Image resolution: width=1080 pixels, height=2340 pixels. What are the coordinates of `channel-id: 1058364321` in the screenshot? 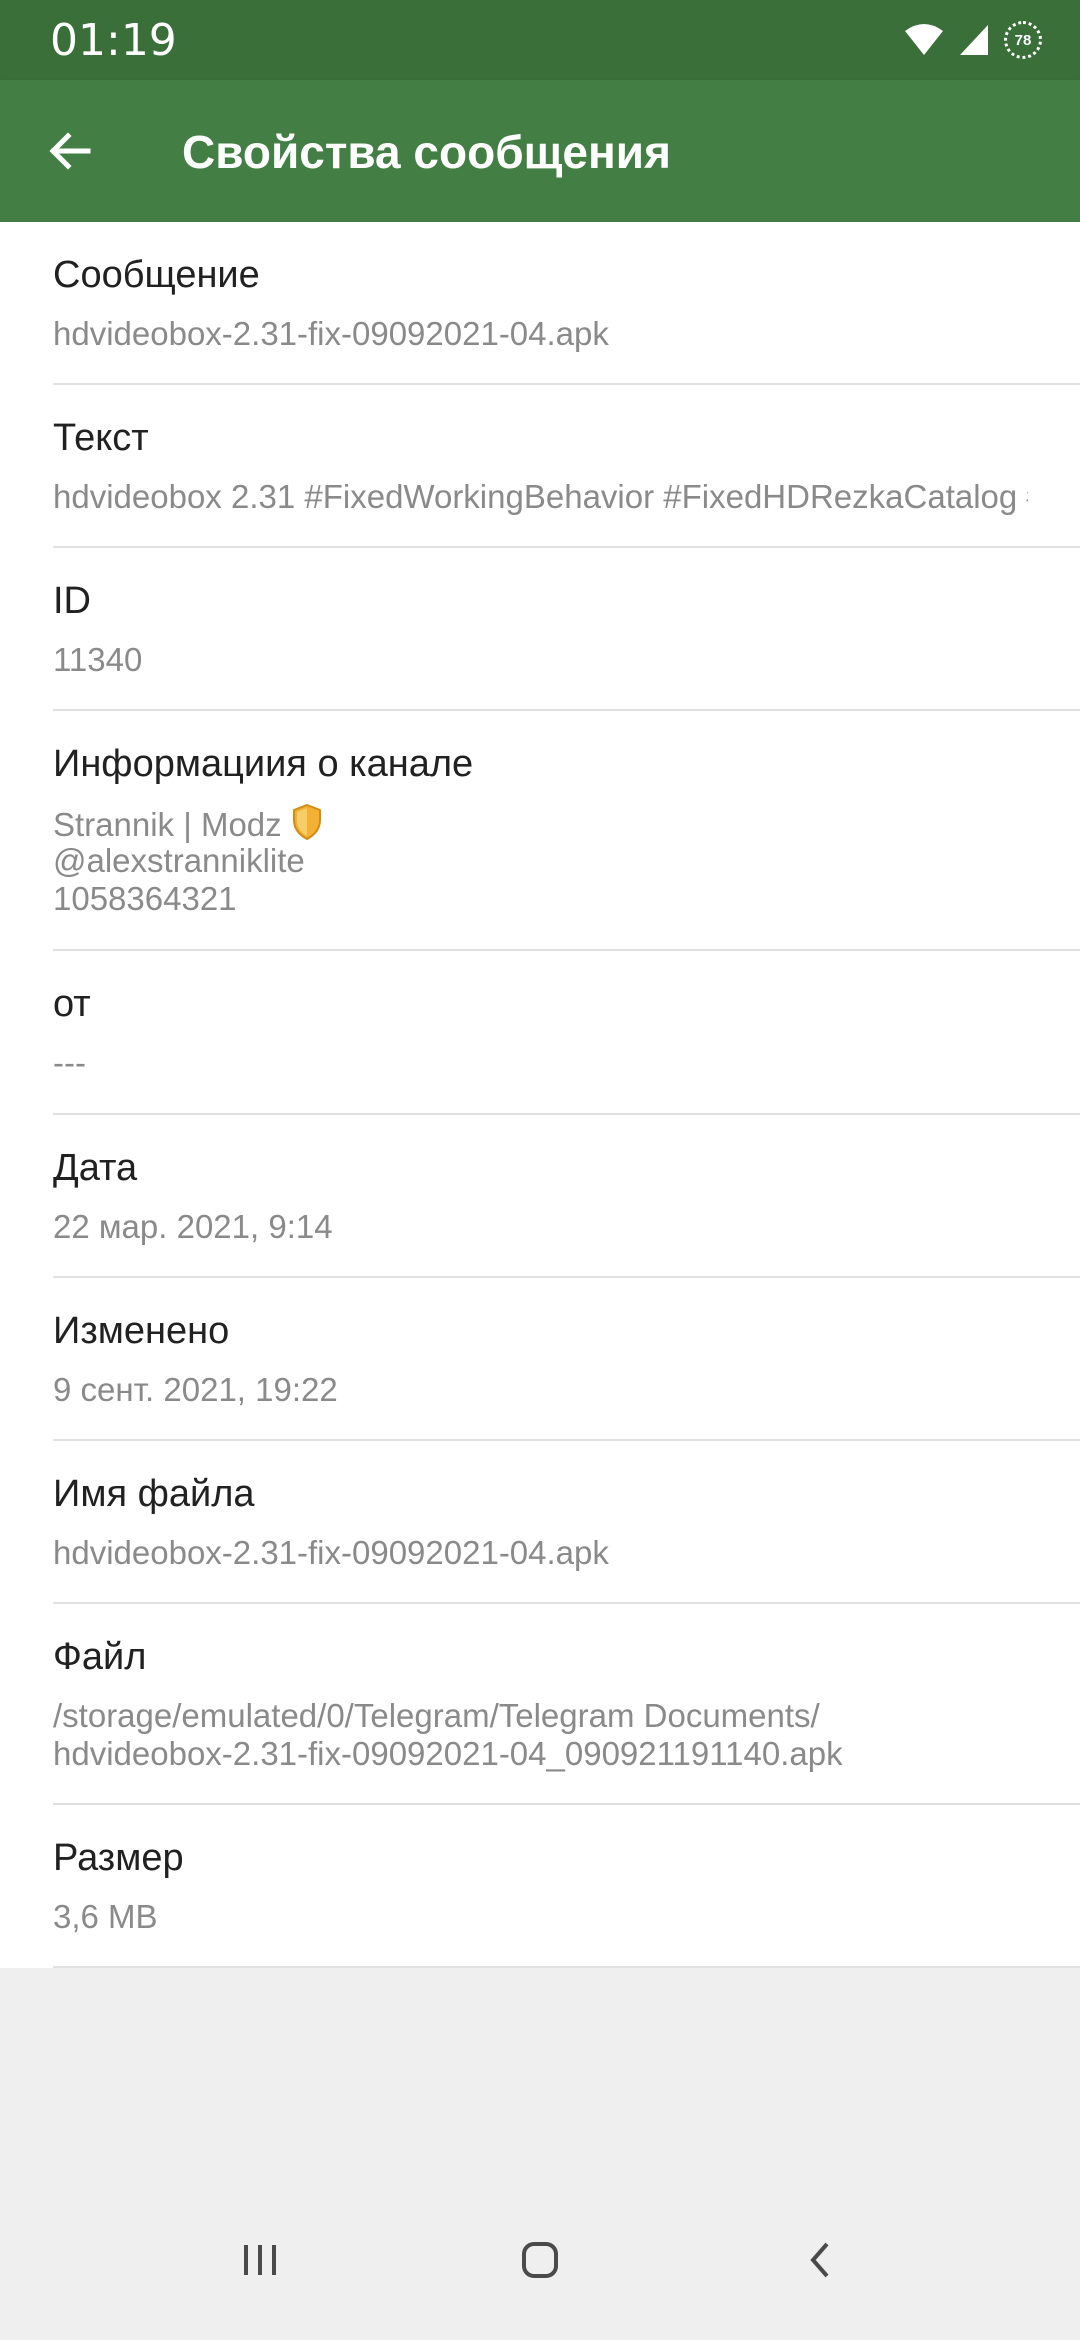 It's located at (145, 898).